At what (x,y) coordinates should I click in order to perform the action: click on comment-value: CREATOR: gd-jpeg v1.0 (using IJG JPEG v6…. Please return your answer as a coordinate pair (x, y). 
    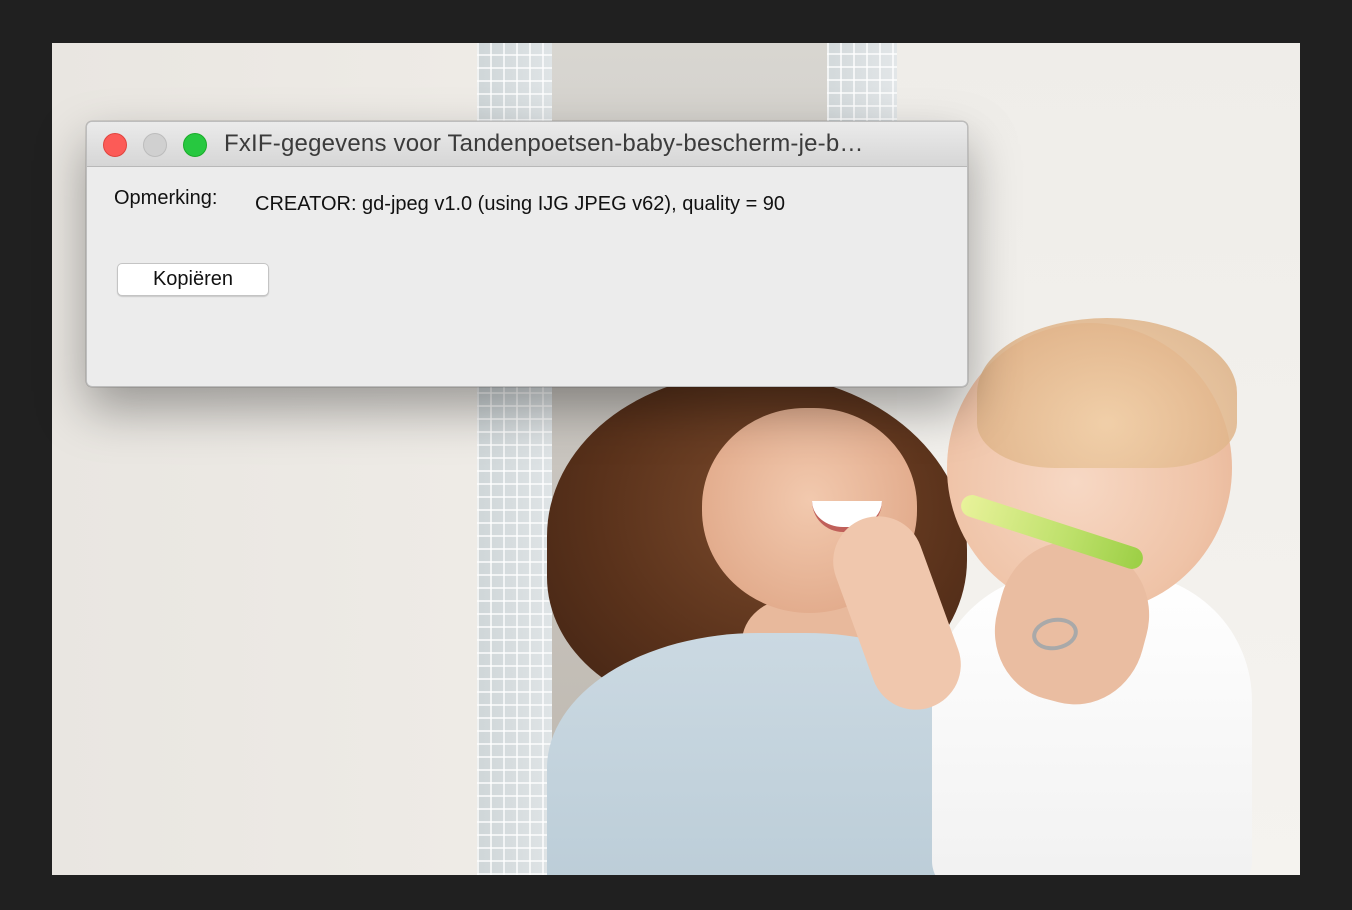
    Looking at the image, I should click on (520, 204).